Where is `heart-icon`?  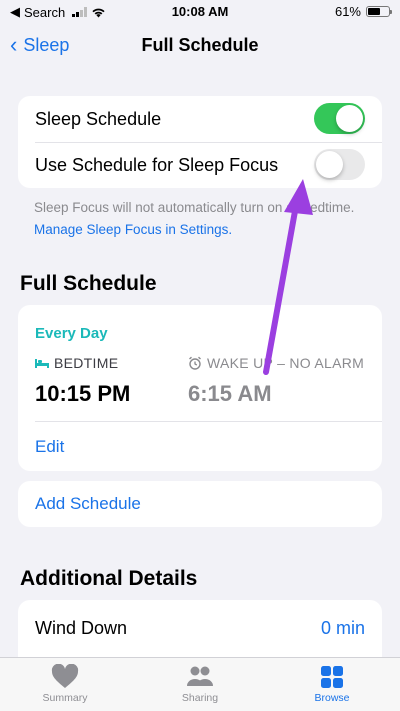
heart-icon is located at coordinates (65, 676).